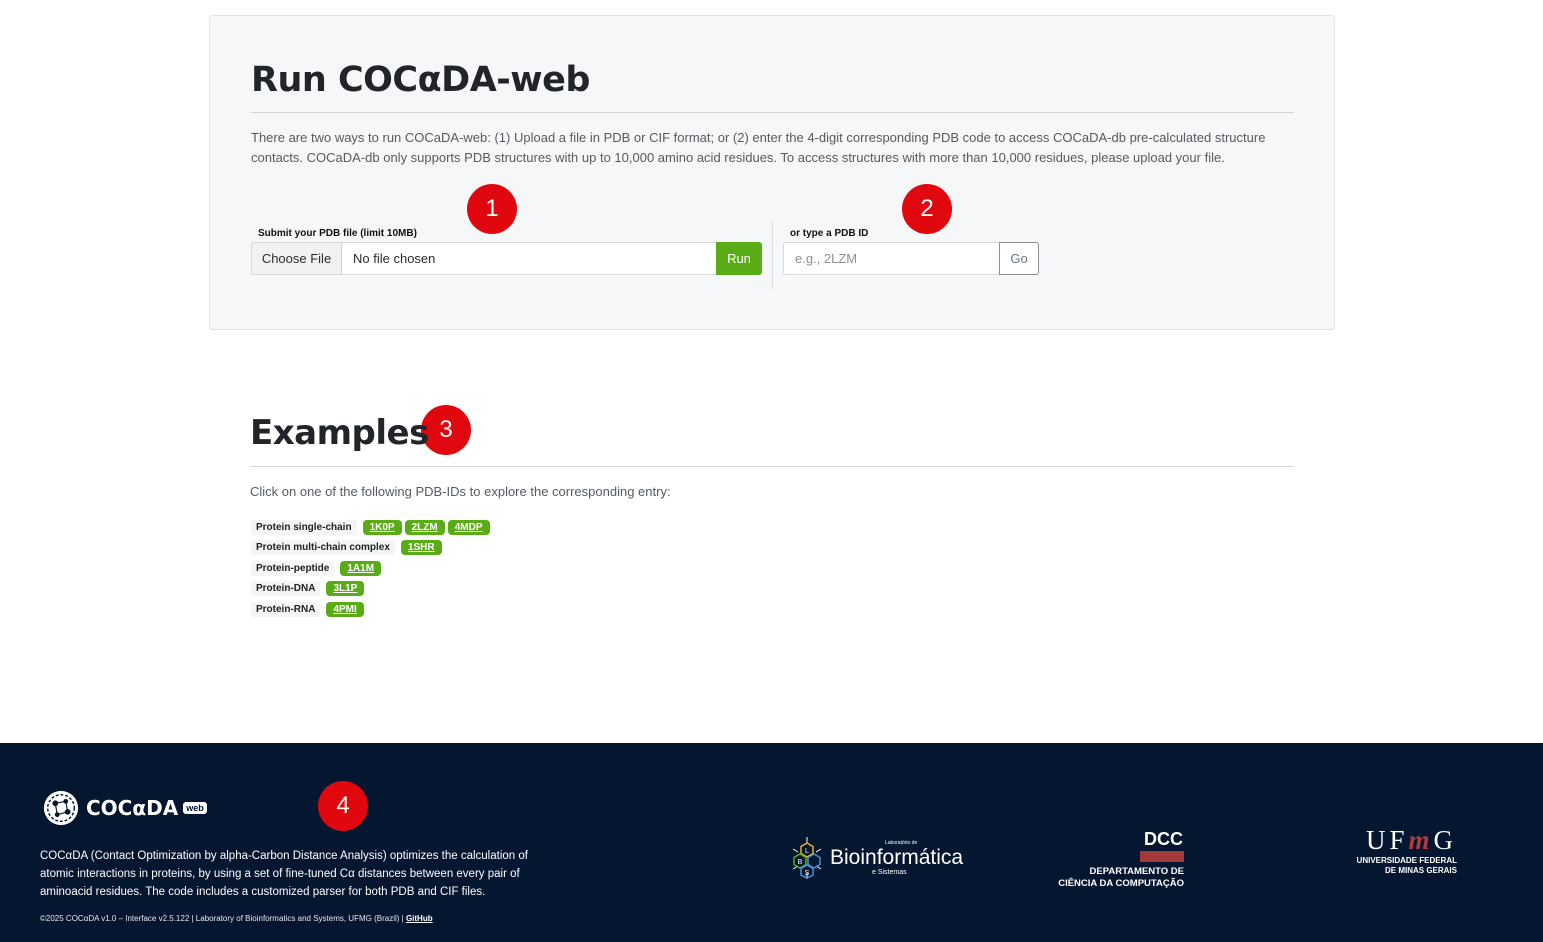 The height and width of the screenshot is (942, 1543). Describe the element at coordinates (372, 609) in the screenshot. I see `example-row: Protein-RNA 4PMI` at that location.